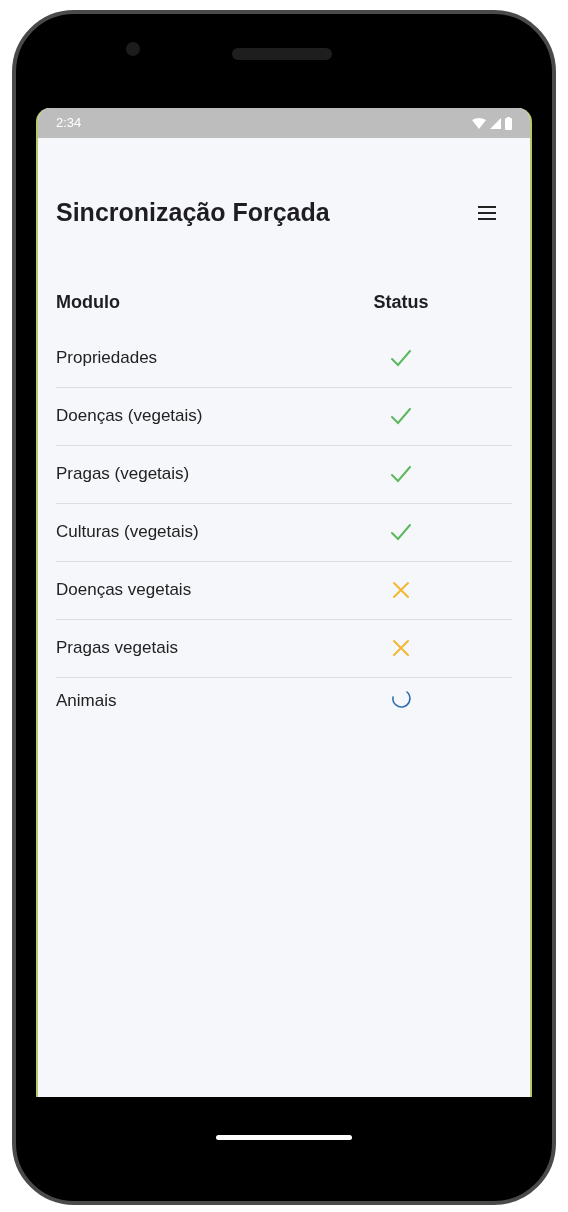 This screenshot has width=568, height=1212. Describe the element at coordinates (117, 648) in the screenshot. I see `module-name: Pragas vegetais` at that location.